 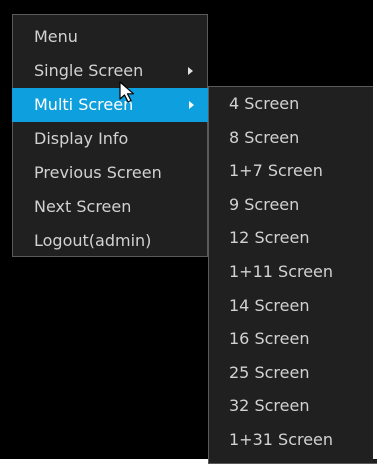 What do you see at coordinates (81, 138) in the screenshot?
I see `menu-item-label: Display Info` at bounding box center [81, 138].